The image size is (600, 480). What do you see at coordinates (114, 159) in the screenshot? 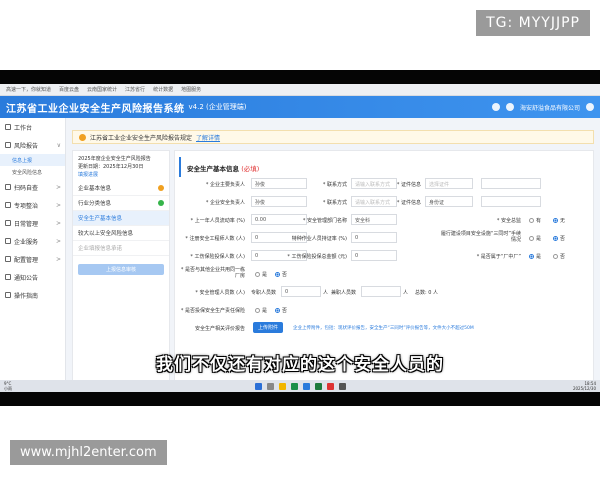
I see `steps-title: 2025年度企业安全生产风险报告` at bounding box center [114, 159].